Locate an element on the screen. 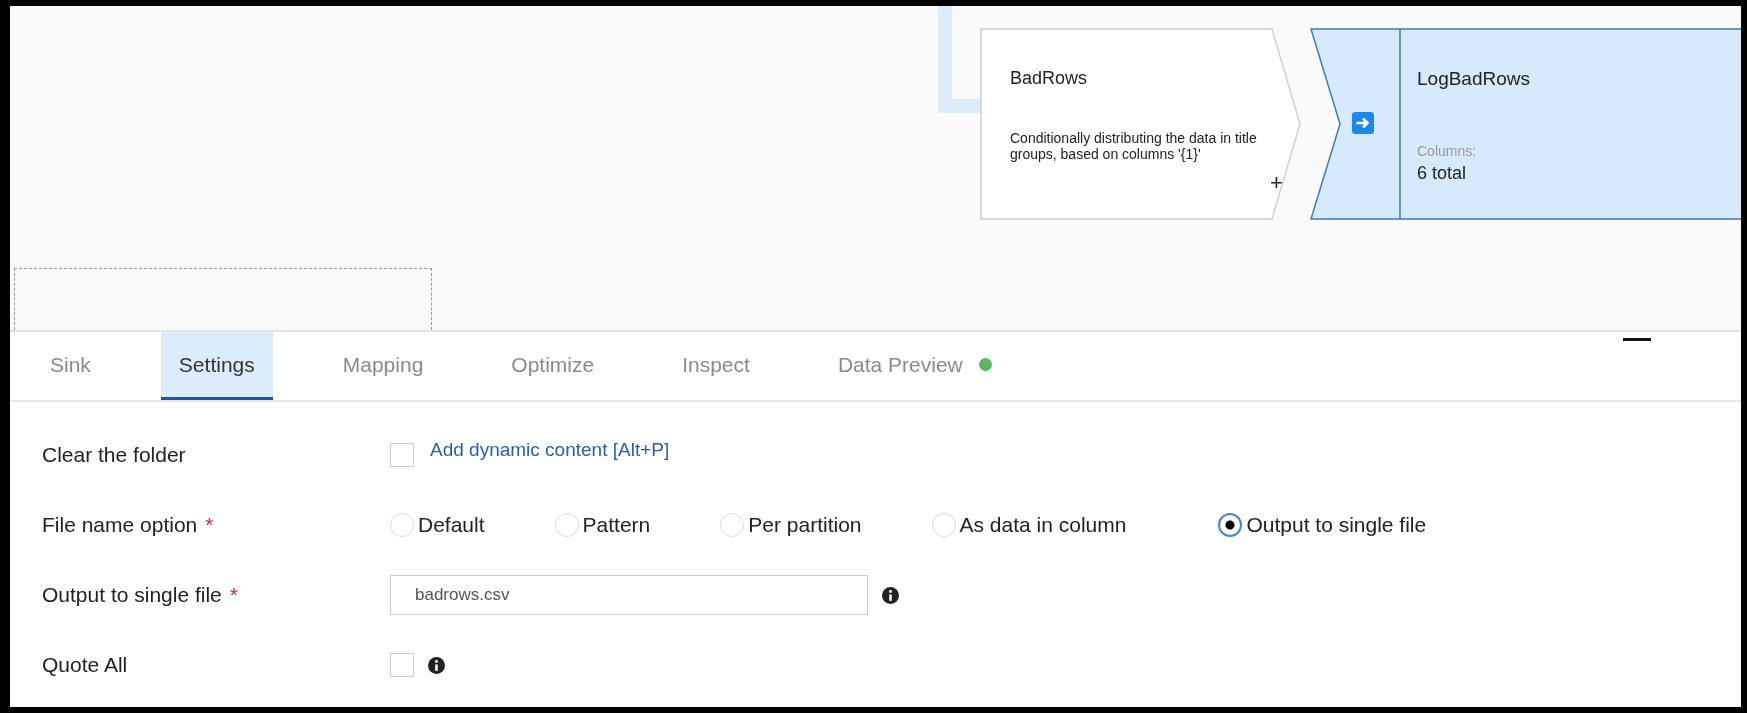 This screenshot has width=1747, height=713. dynamic-content-link: Add dynamic content [Alt+P] is located at coordinates (550, 450).